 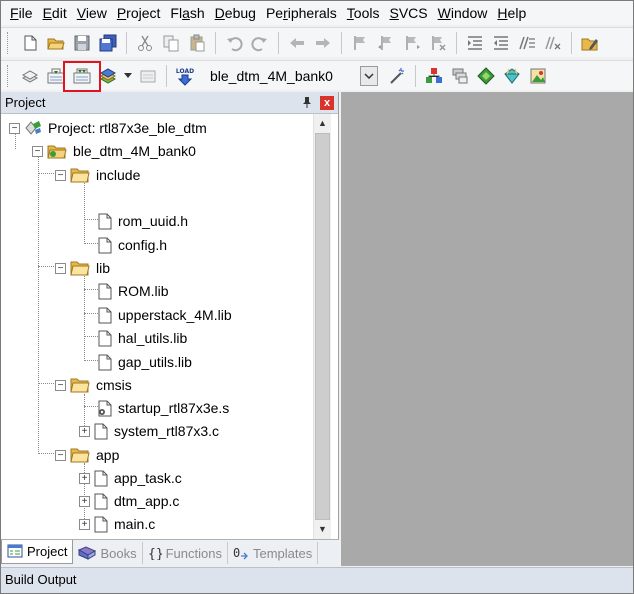 I want to click on tree-file-rom-uuid: rom_uuid.h, so click(x=143, y=221).